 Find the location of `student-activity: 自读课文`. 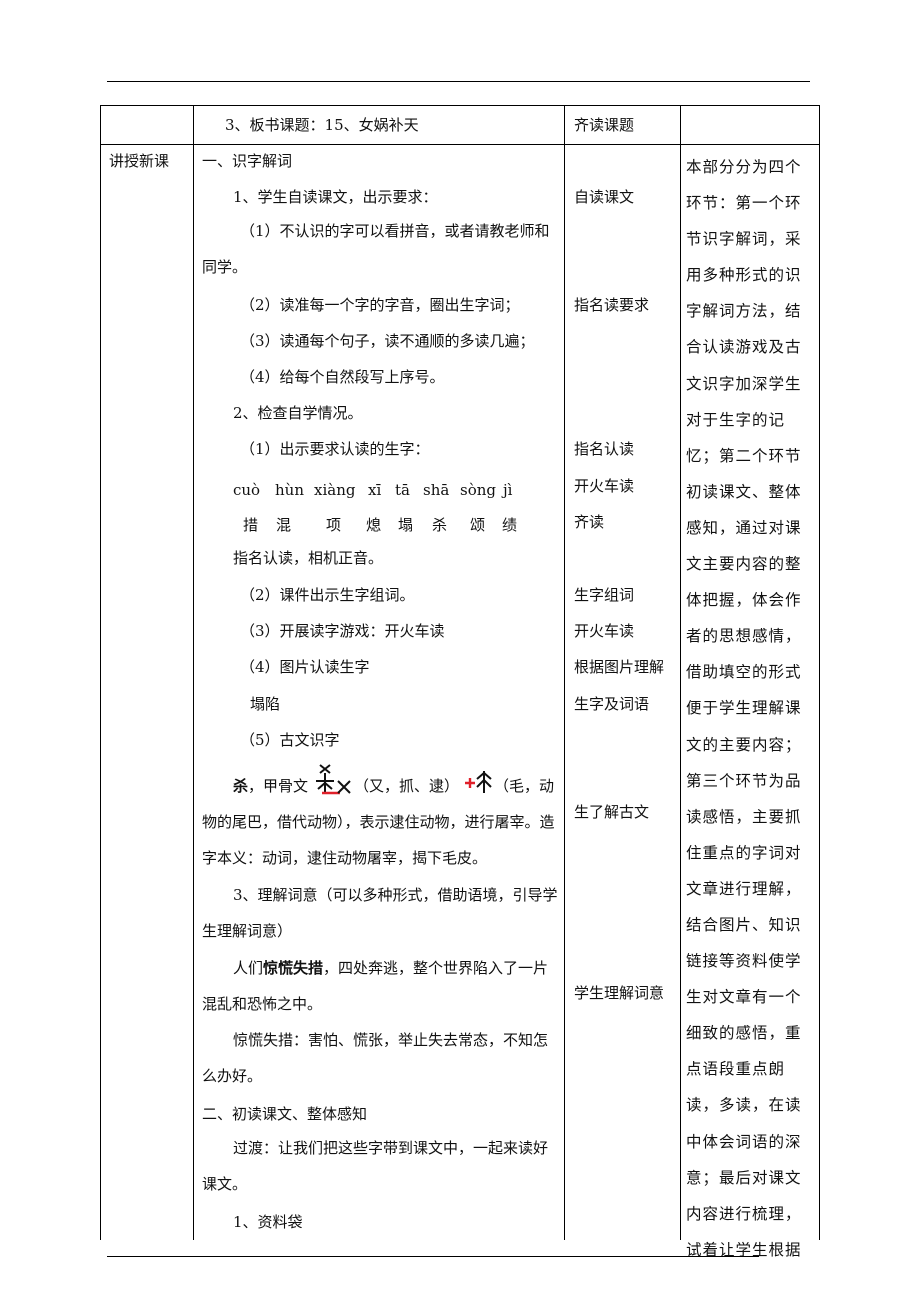

student-activity: 自读课文 is located at coordinates (604, 197).